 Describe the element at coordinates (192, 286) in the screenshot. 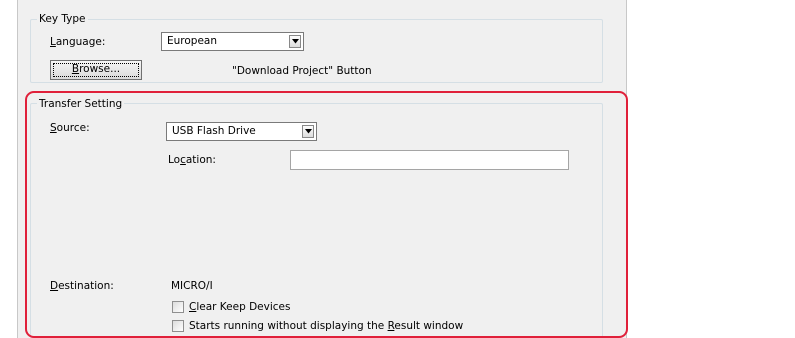

I see `destination-value: MICRO/I` at that location.